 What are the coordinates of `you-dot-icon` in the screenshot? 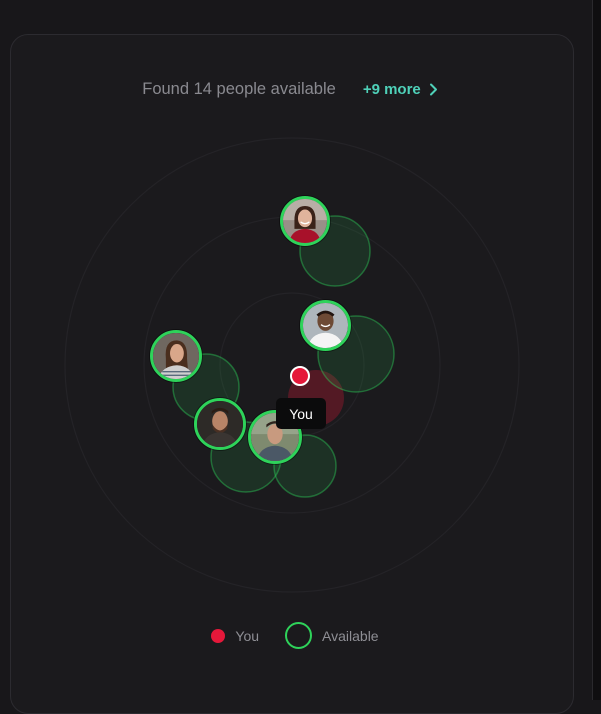 It's located at (218, 635).